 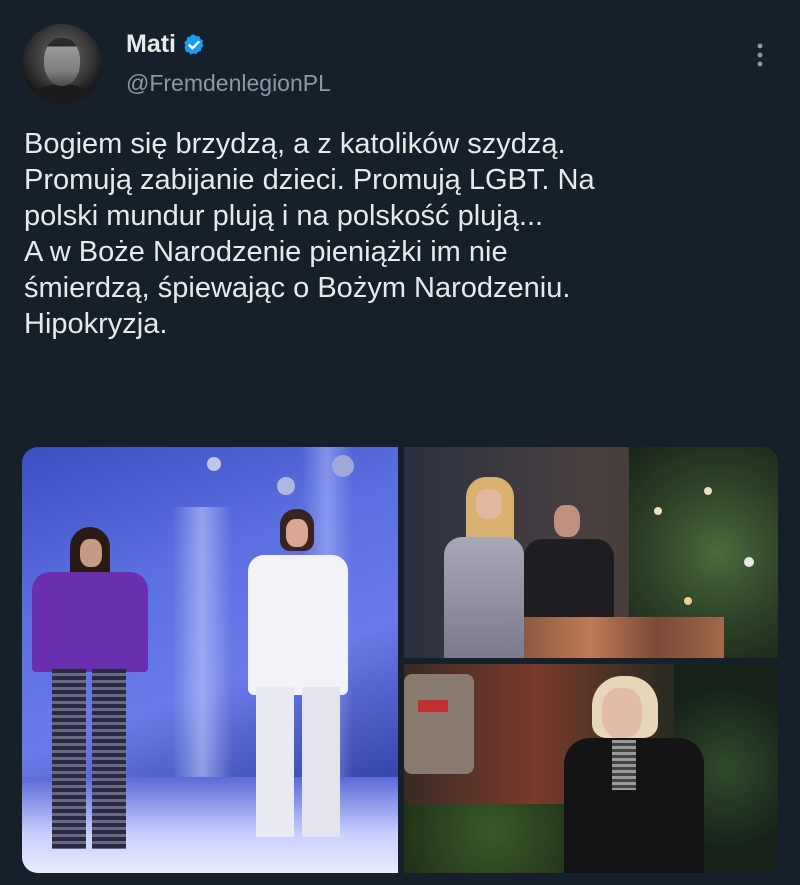 What do you see at coordinates (591, 552) in the screenshot?
I see `media-photo-singers` at bounding box center [591, 552].